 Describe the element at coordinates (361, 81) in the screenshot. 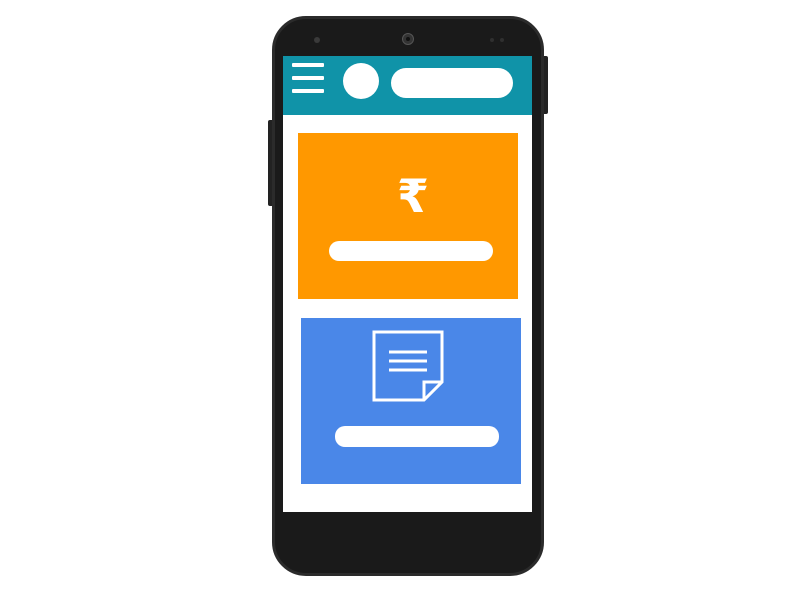

I see `avatar` at that location.